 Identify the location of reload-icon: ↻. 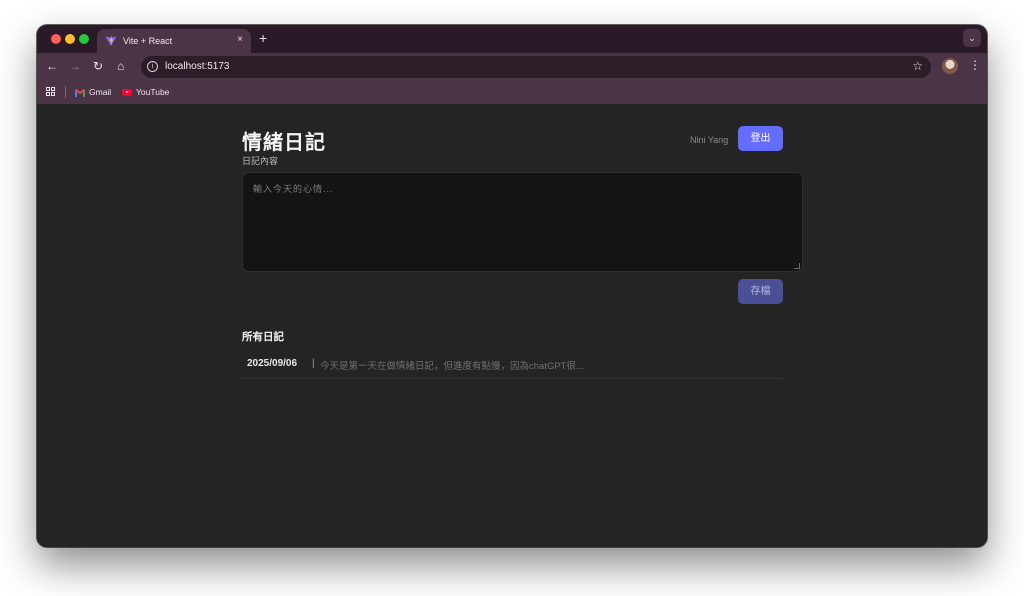
(98, 66).